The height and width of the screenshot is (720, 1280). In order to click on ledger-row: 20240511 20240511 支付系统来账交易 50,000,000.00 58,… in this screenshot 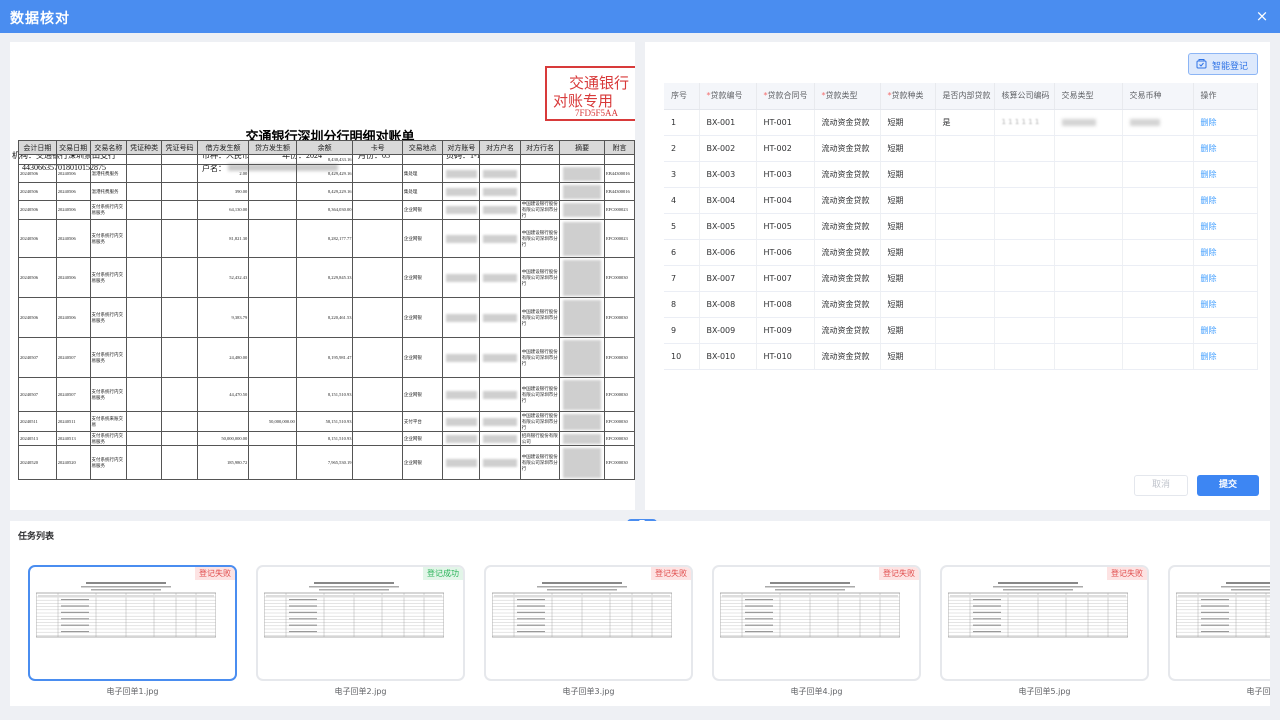, I will do `click(326, 421)`.